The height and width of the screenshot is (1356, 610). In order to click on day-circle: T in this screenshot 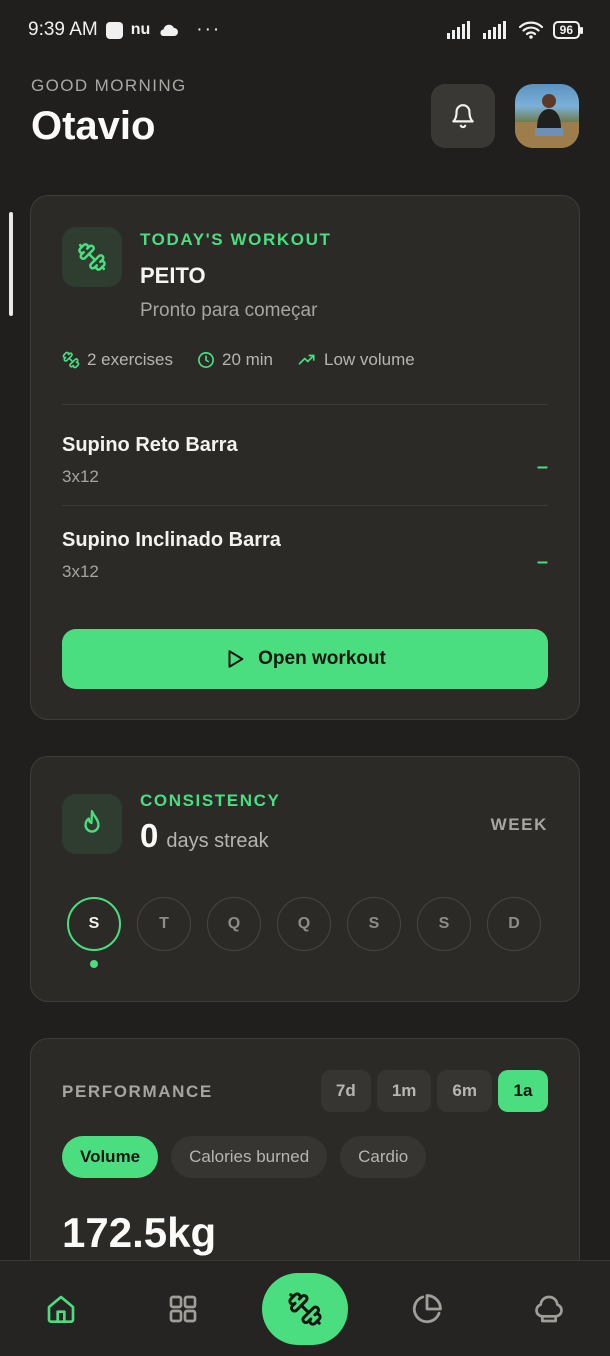, I will do `click(164, 924)`.